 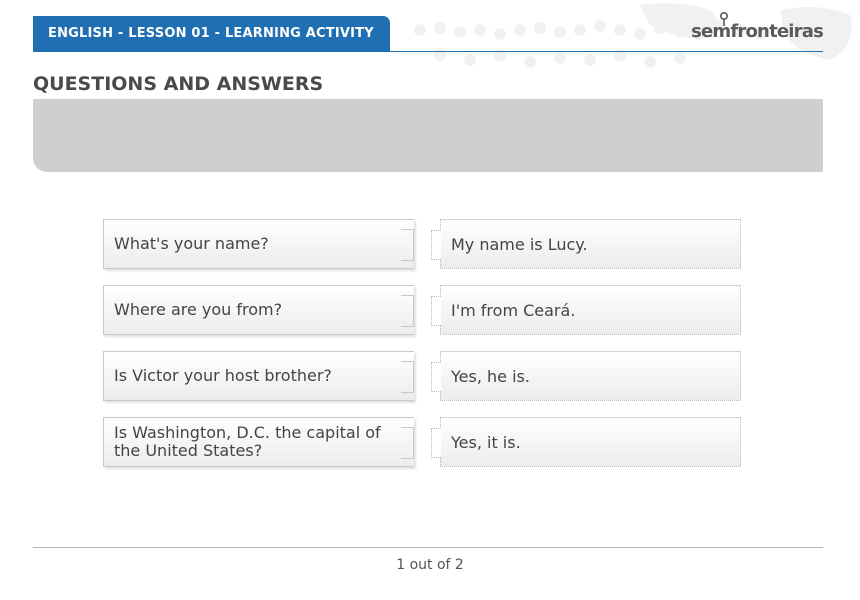 I want to click on answer-card: I'm from Ceará., so click(x=586, y=310).